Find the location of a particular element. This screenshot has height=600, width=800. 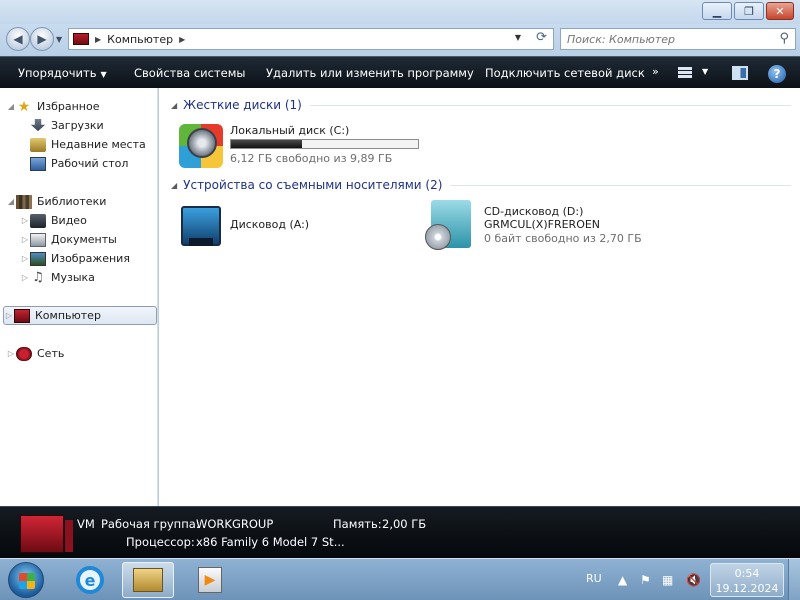

desktop-icon is located at coordinates (38, 163).